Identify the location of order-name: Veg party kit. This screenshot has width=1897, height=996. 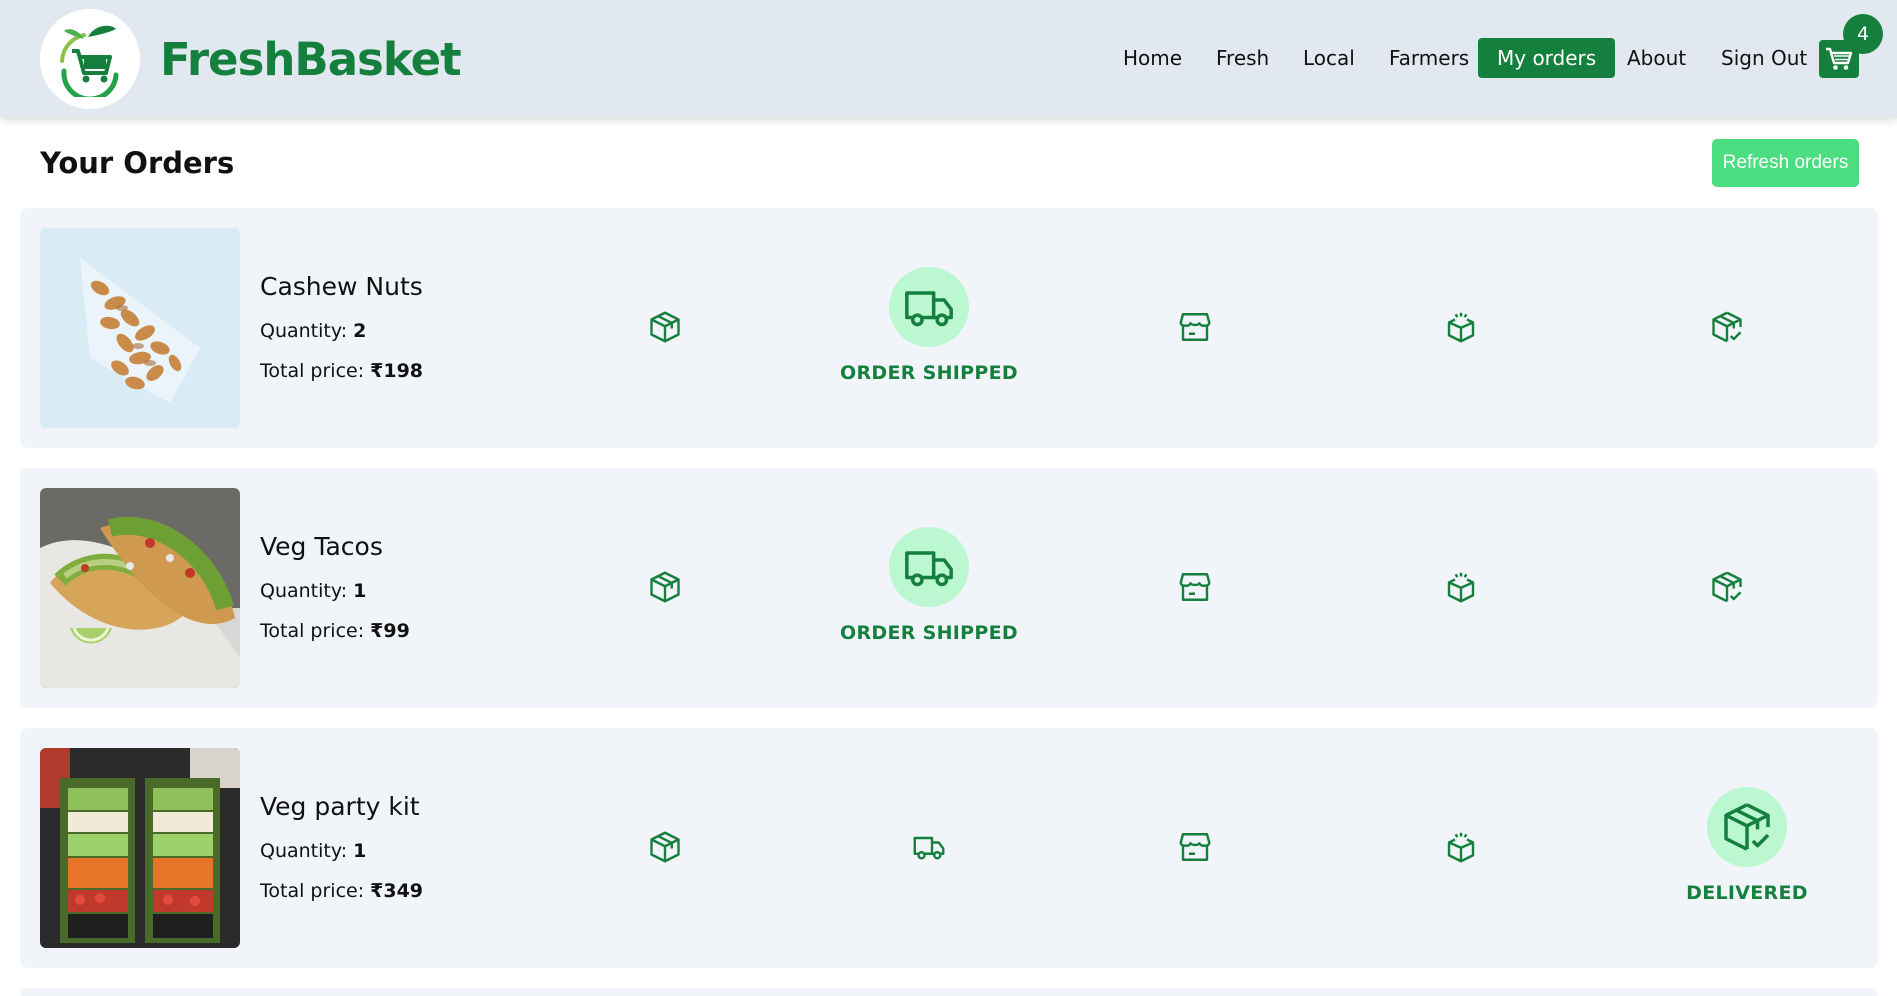
(340, 806).